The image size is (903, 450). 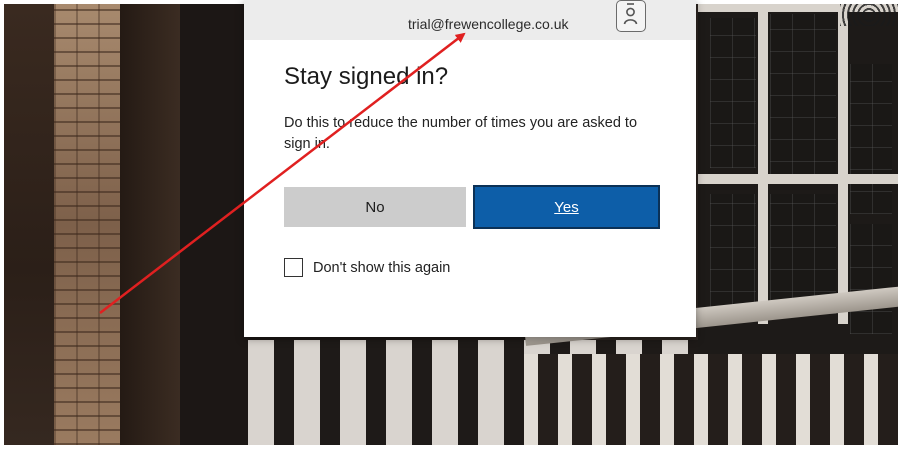 What do you see at coordinates (631, 16) in the screenshot?
I see `badge-person-icon` at bounding box center [631, 16].